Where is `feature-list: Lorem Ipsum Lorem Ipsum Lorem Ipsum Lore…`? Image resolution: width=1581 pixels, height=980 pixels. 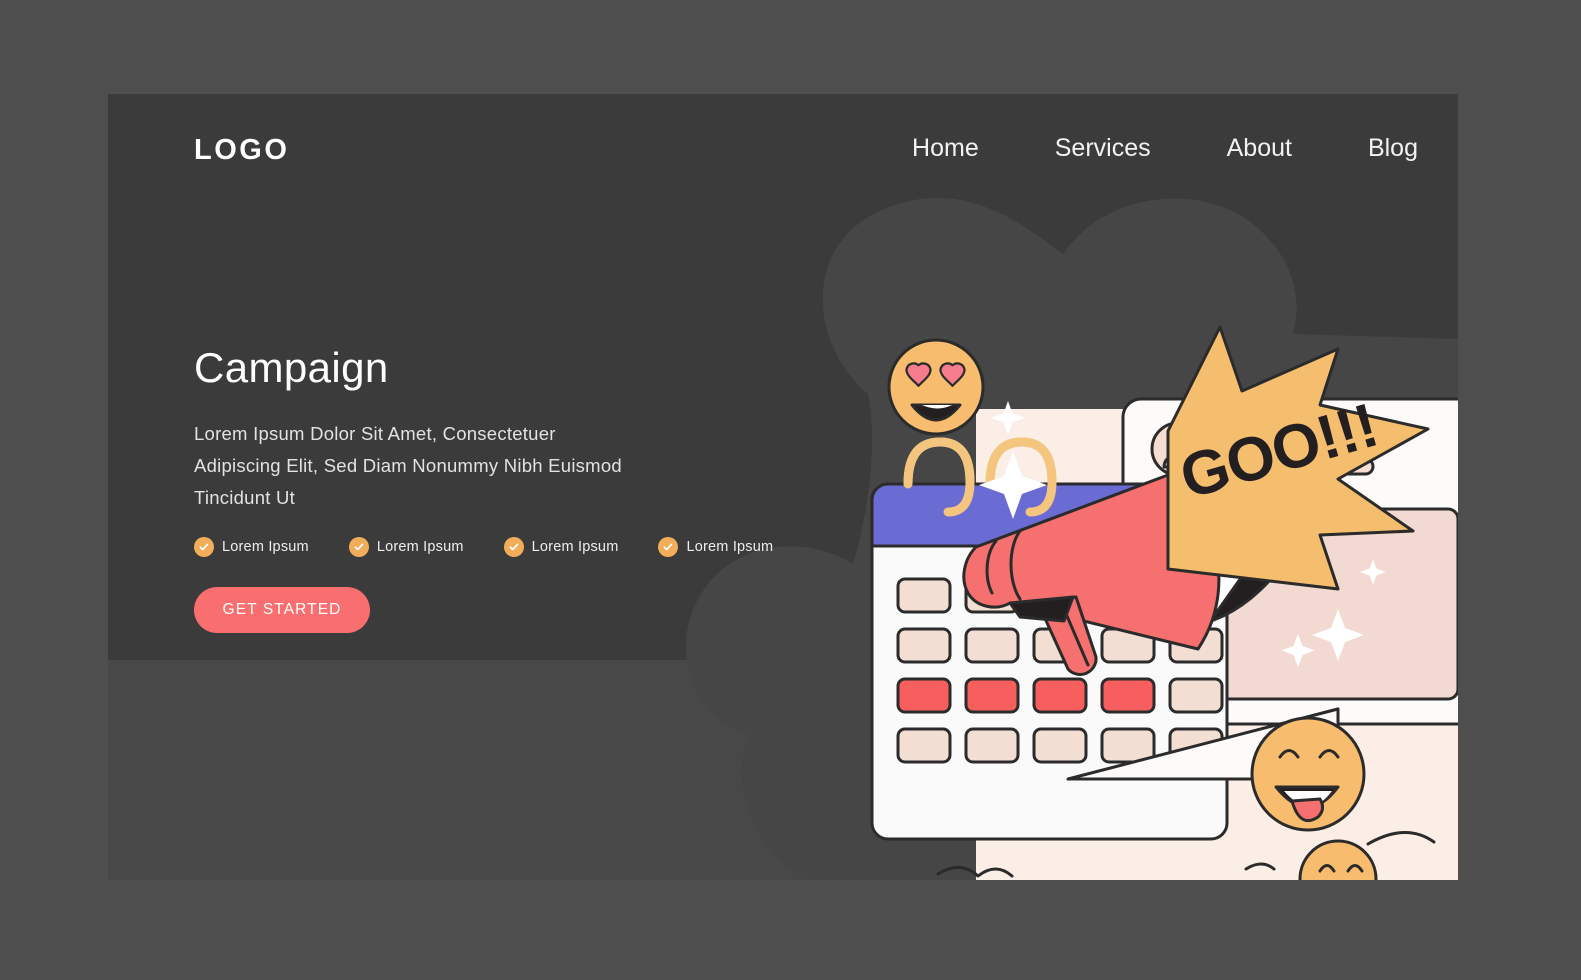 feature-list: Lorem Ipsum Lorem Ipsum Lorem Ipsum Lore… is located at coordinates (483, 546).